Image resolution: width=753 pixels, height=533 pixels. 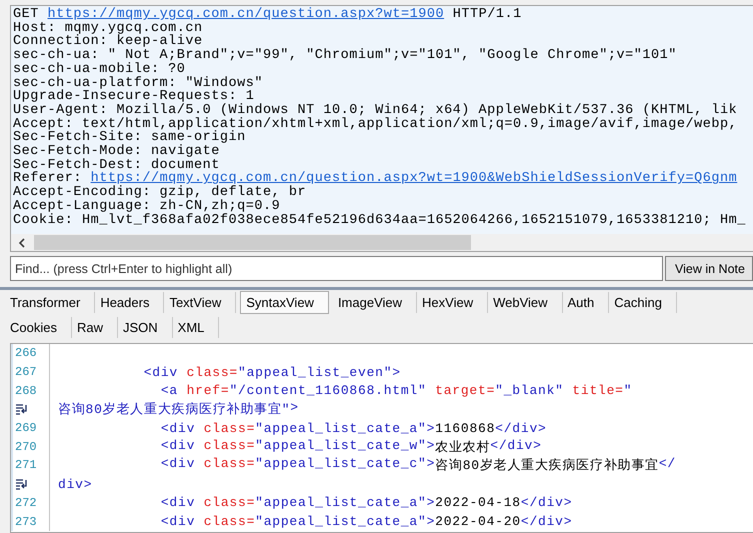 I want to click on code-token: ", so click(x=628, y=390).